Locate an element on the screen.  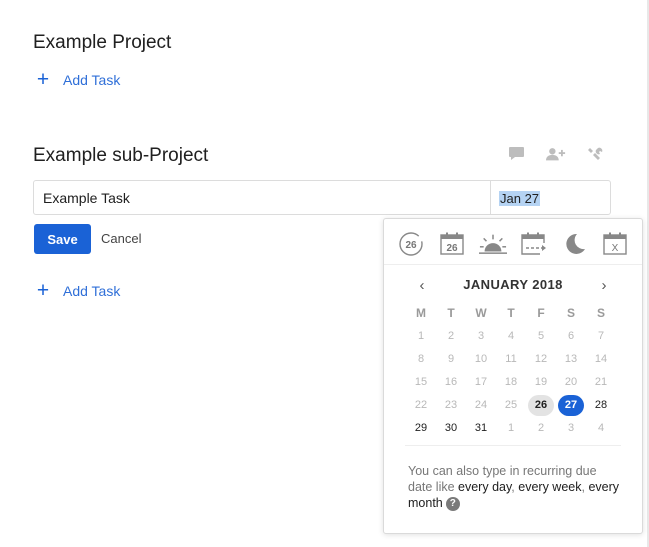
weekend-icon is located at coordinates (493, 244).